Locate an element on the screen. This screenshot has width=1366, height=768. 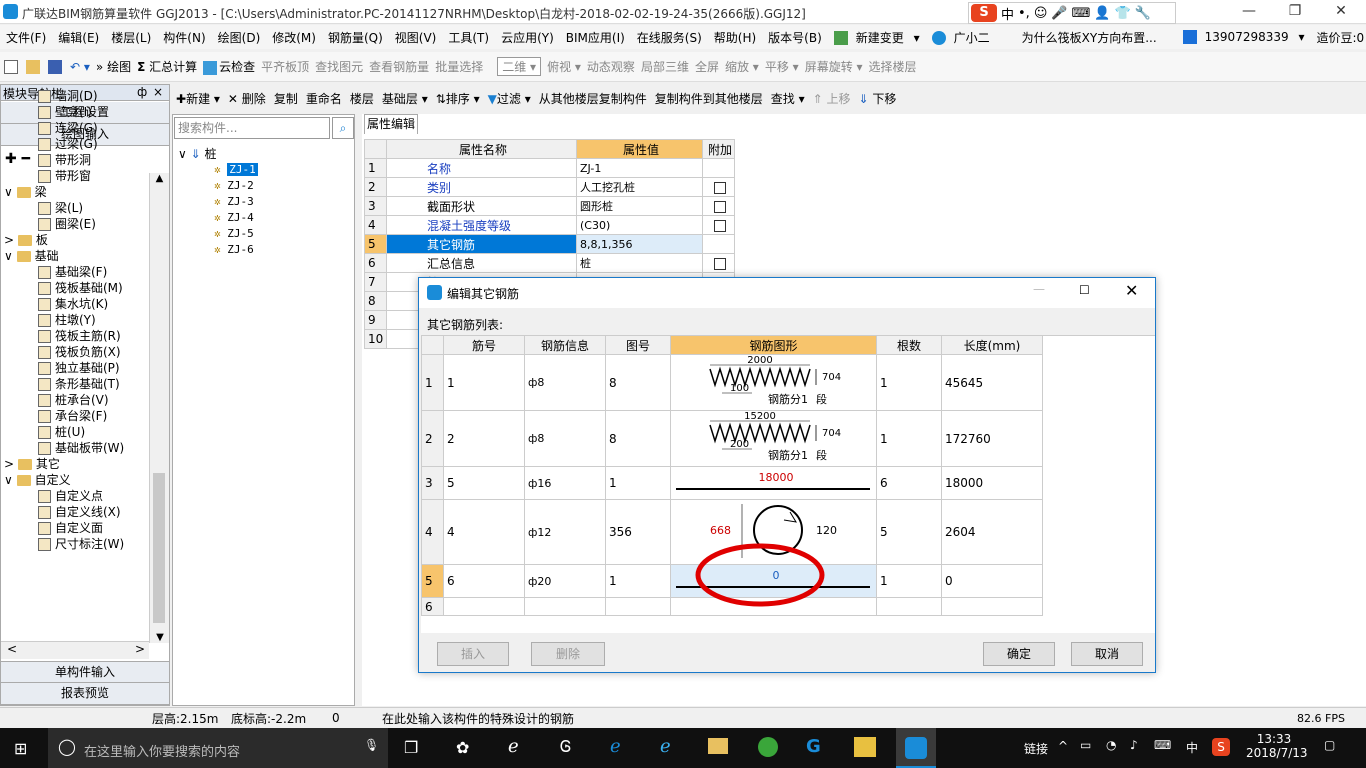
keyboard-tray-icon: ⌨ is located at coordinates (1162, 745).